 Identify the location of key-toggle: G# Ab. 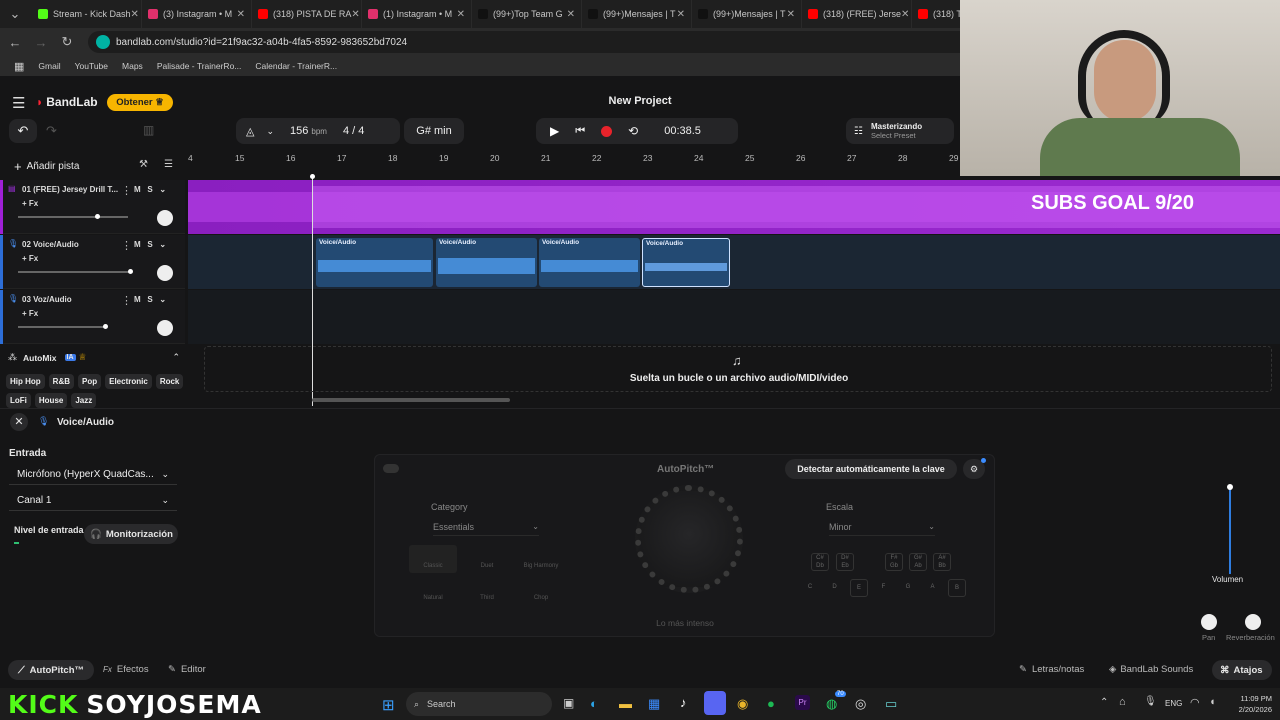
(918, 562).